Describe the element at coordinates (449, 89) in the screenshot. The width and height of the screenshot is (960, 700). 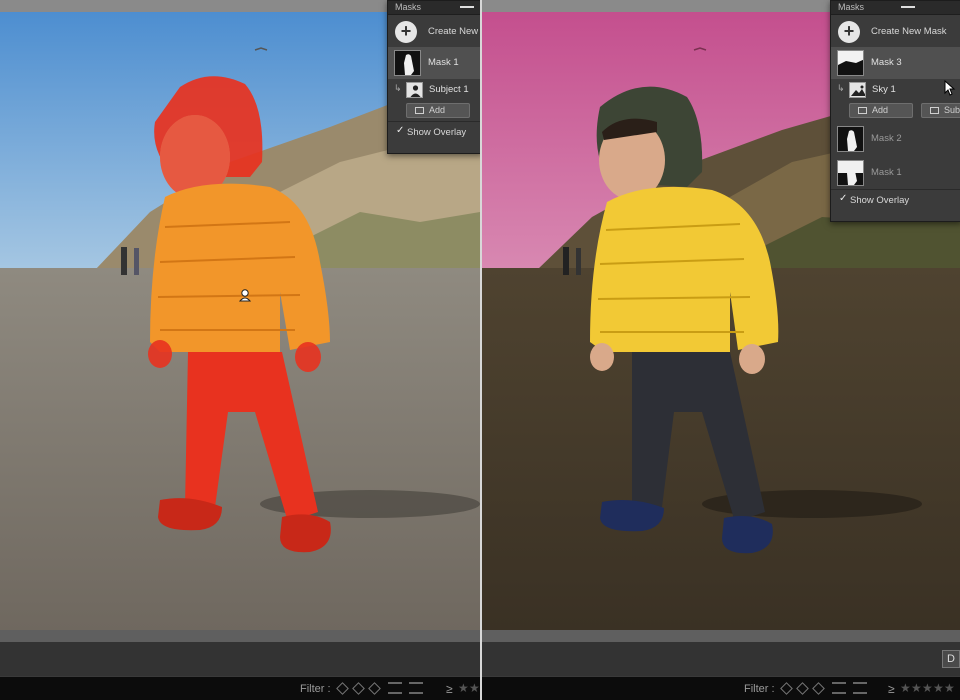
I see `component-name-label: Subject 1` at that location.